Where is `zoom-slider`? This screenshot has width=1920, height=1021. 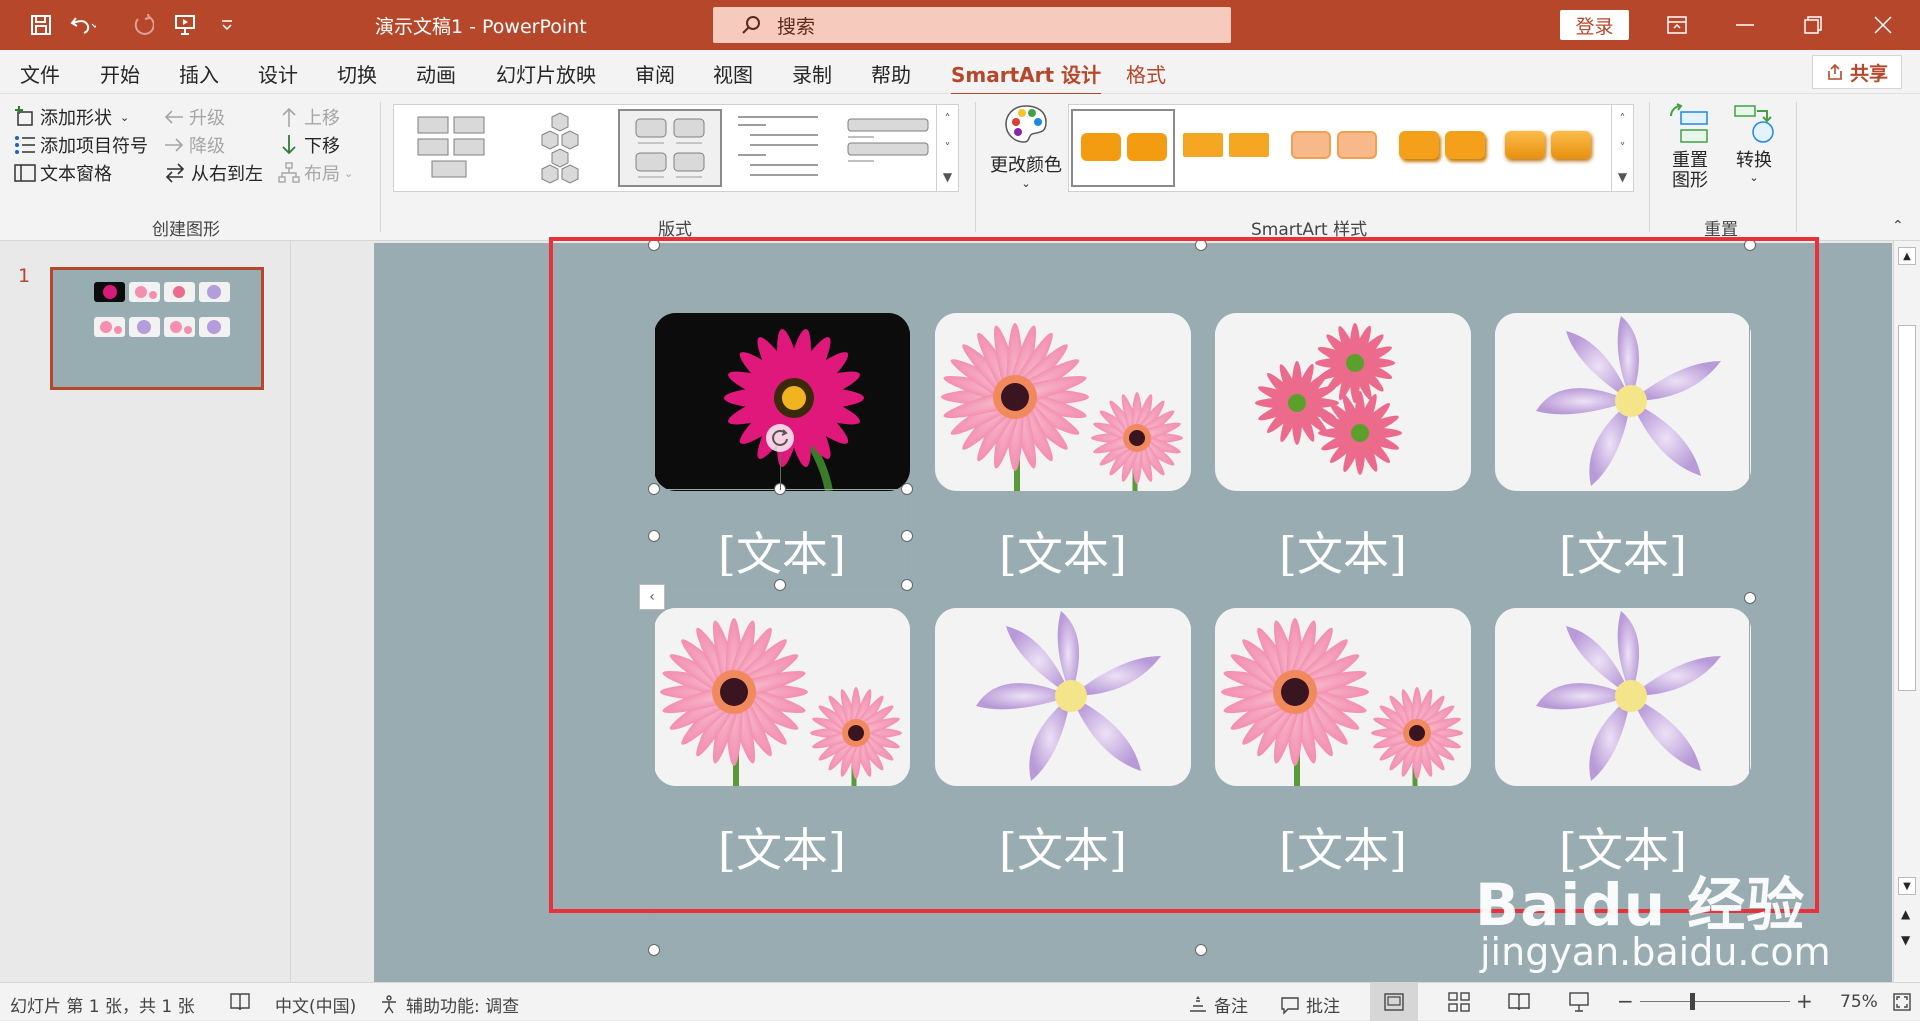
zoom-slider is located at coordinates (1715, 1001).